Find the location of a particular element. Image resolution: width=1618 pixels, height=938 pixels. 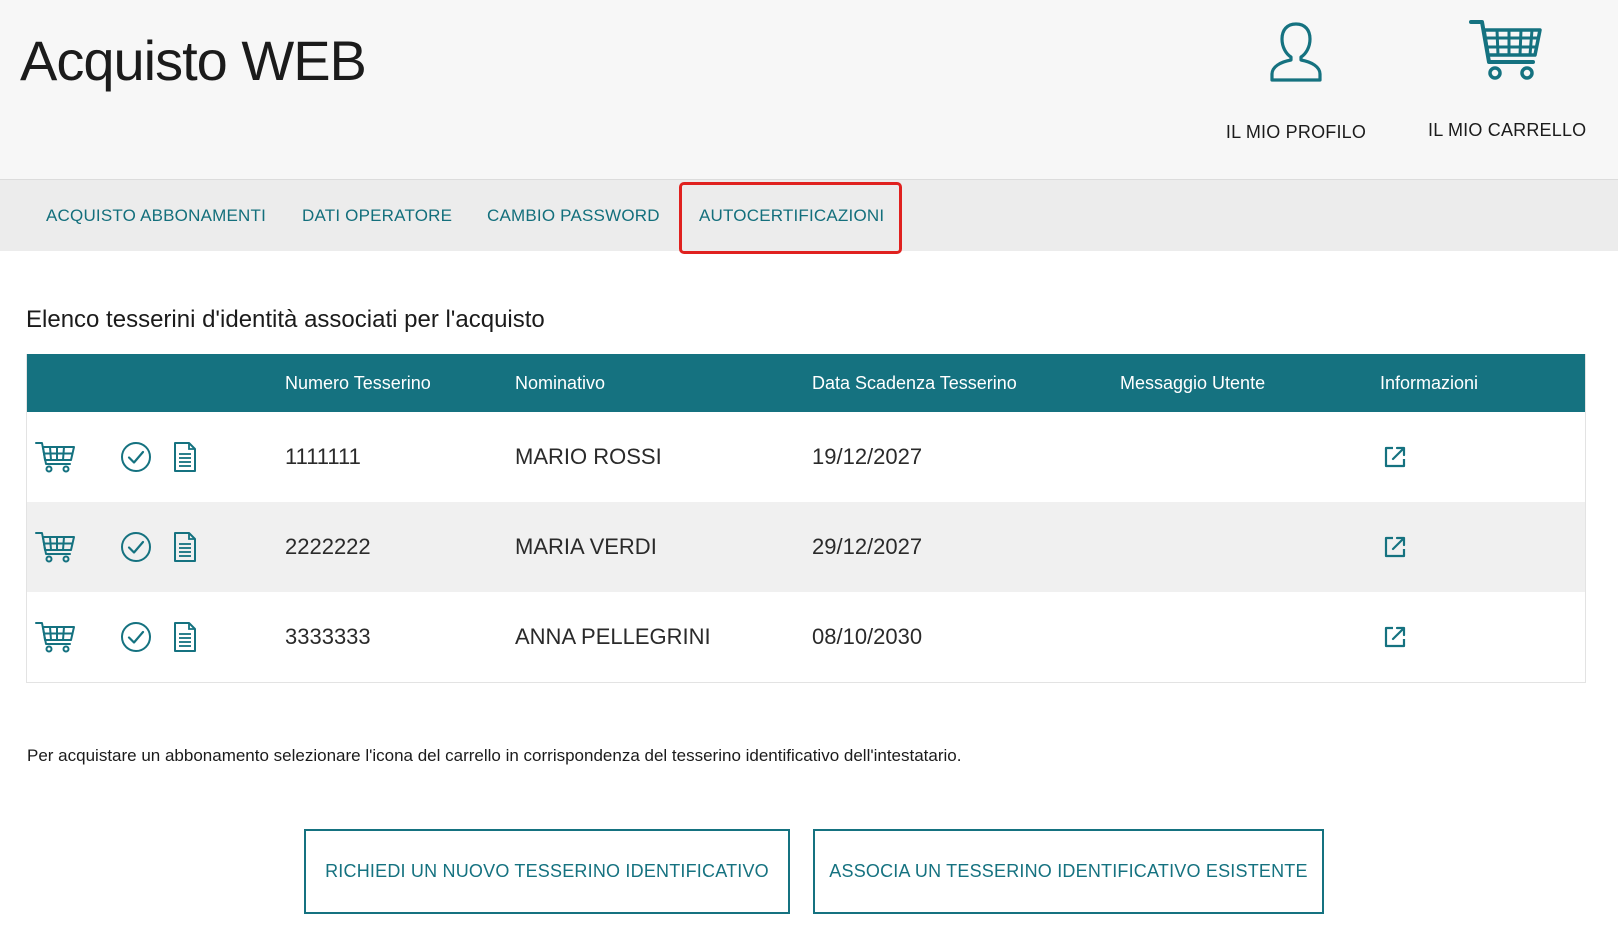

nav-item-dati-operatore: DATI OPERATORE is located at coordinates (377, 216).